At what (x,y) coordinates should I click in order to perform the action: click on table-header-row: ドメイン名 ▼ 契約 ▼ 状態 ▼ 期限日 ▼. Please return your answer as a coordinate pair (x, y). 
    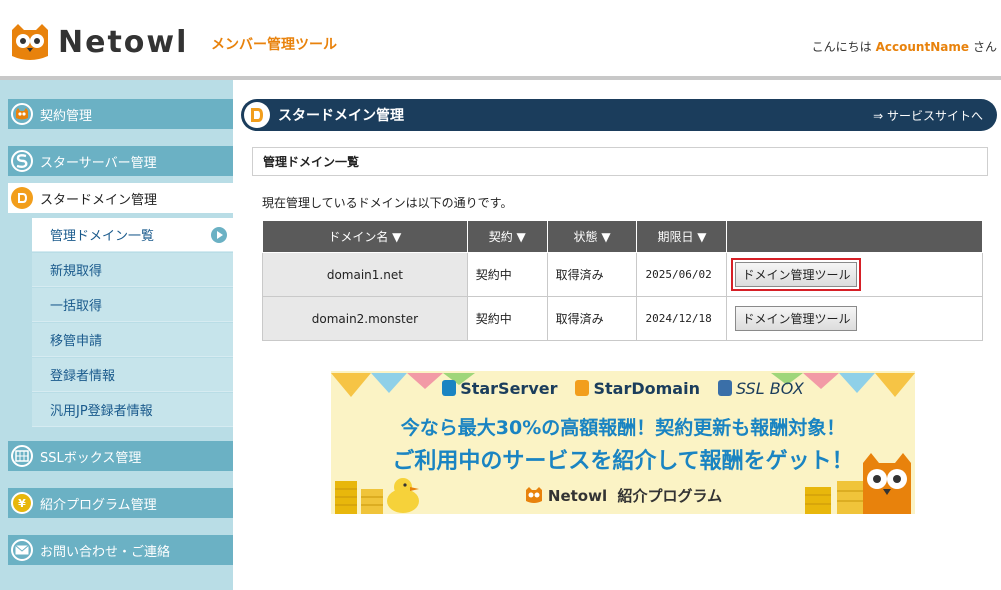
    Looking at the image, I should click on (622, 236).